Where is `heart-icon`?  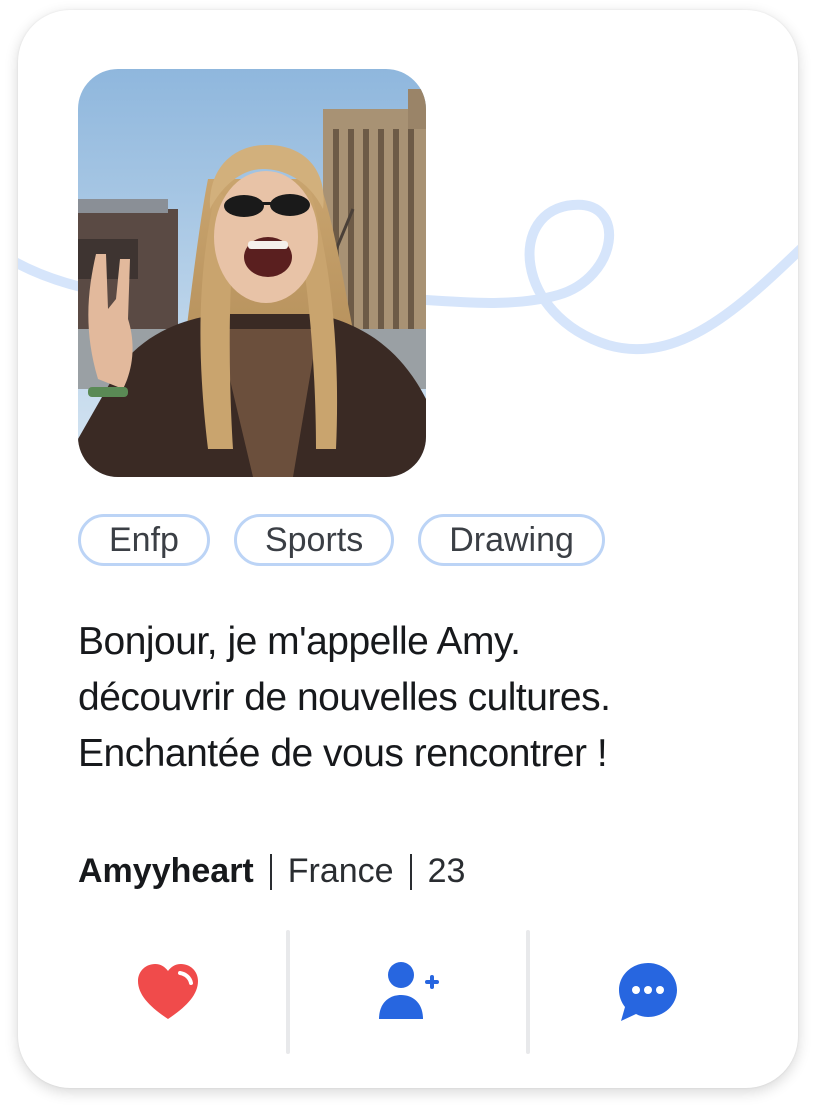
heart-icon is located at coordinates (168, 991).